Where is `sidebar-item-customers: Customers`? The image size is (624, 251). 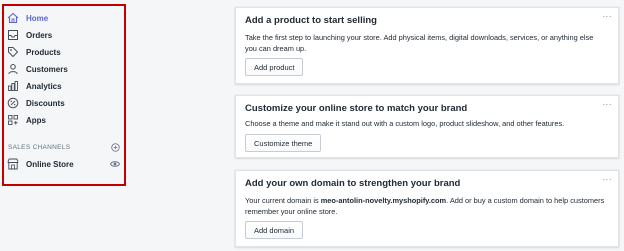 sidebar-item-customers: Customers is located at coordinates (64, 69).